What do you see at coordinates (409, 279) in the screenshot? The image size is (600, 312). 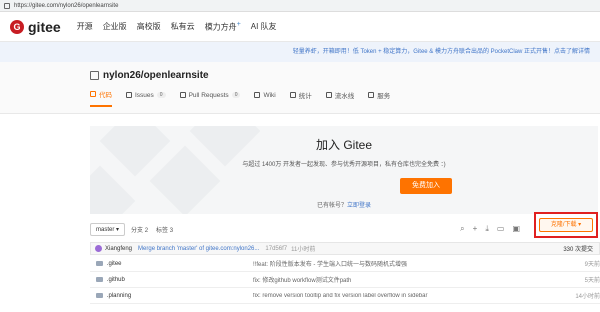 I see `file-commit-message: fix: 修改github workflow测试文件path` at bounding box center [409, 279].